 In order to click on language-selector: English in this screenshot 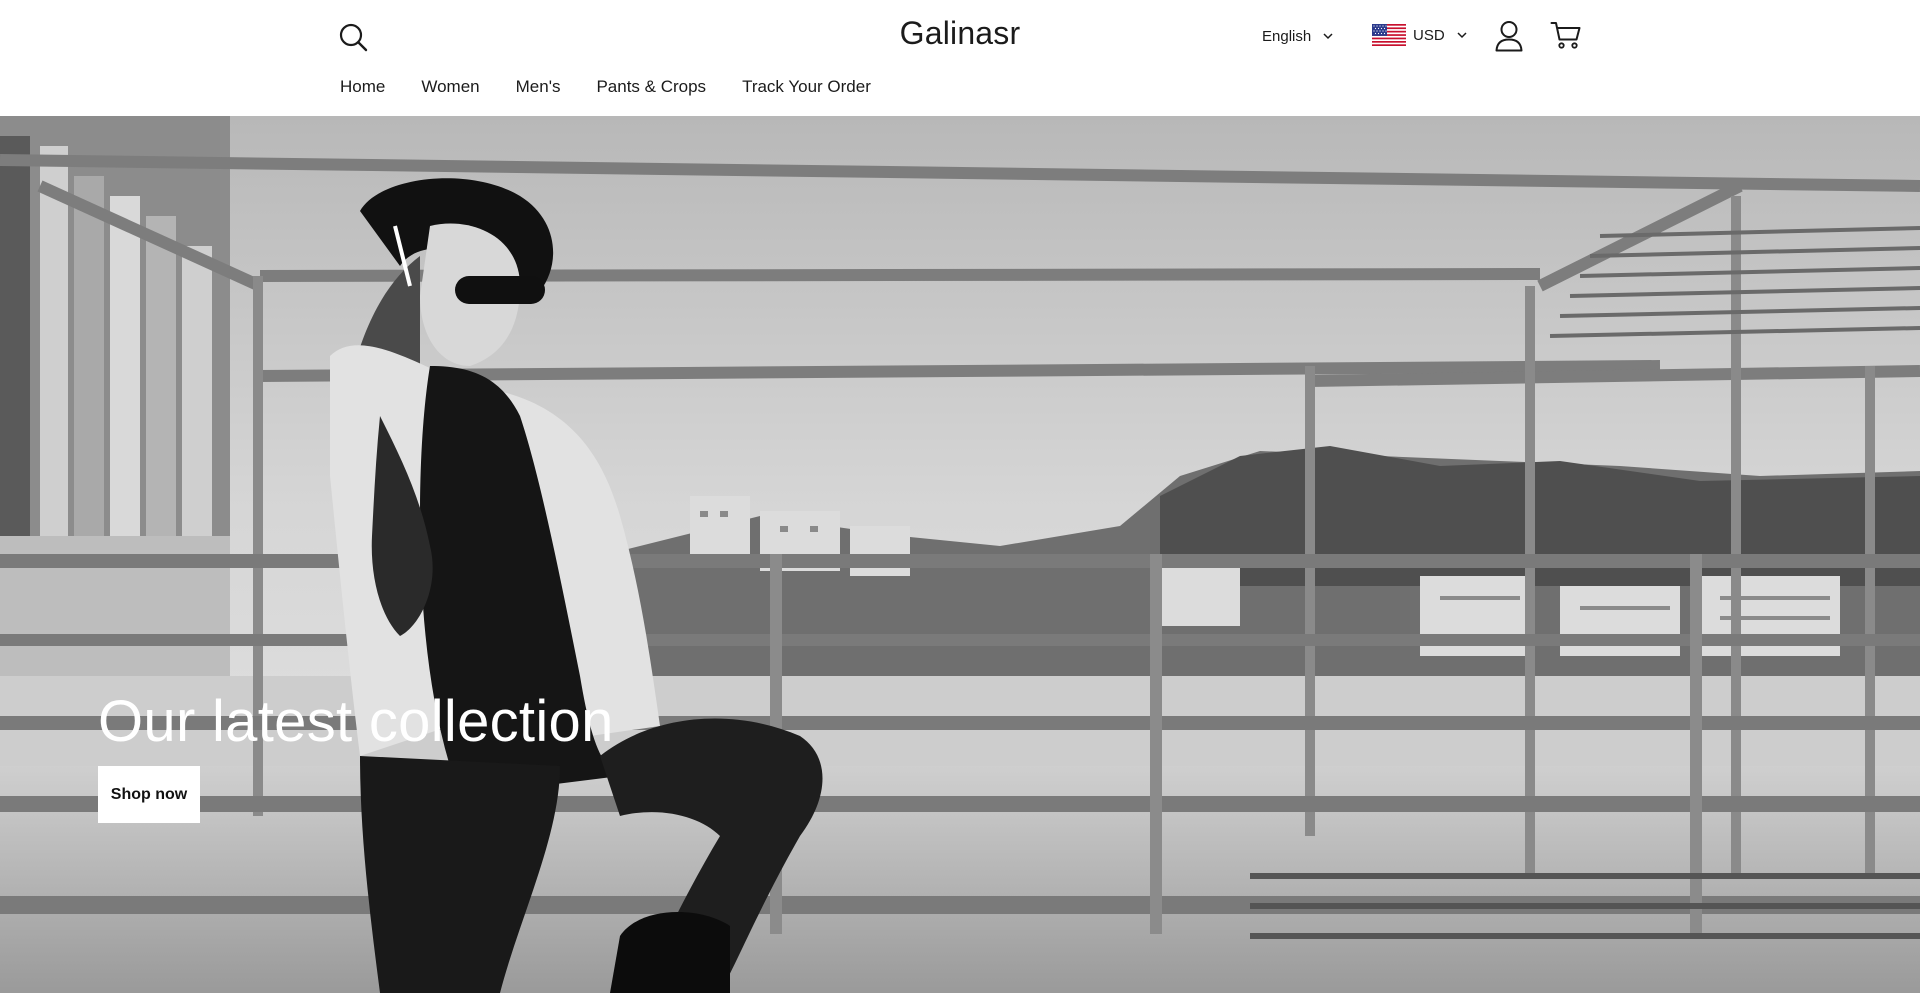, I will do `click(1297, 36)`.